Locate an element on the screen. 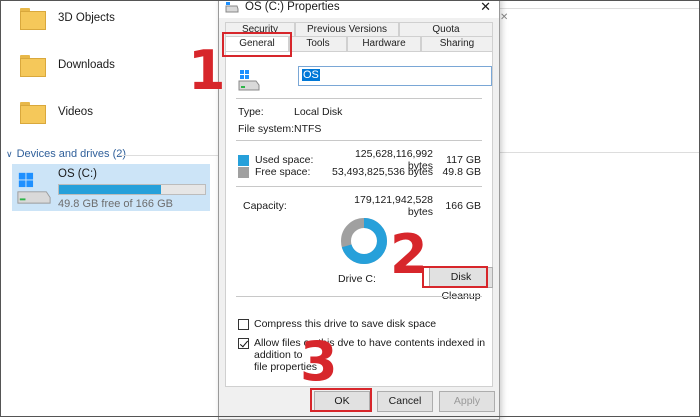  dialog-title: OS (C:) Properties is located at coordinates (292, 7).